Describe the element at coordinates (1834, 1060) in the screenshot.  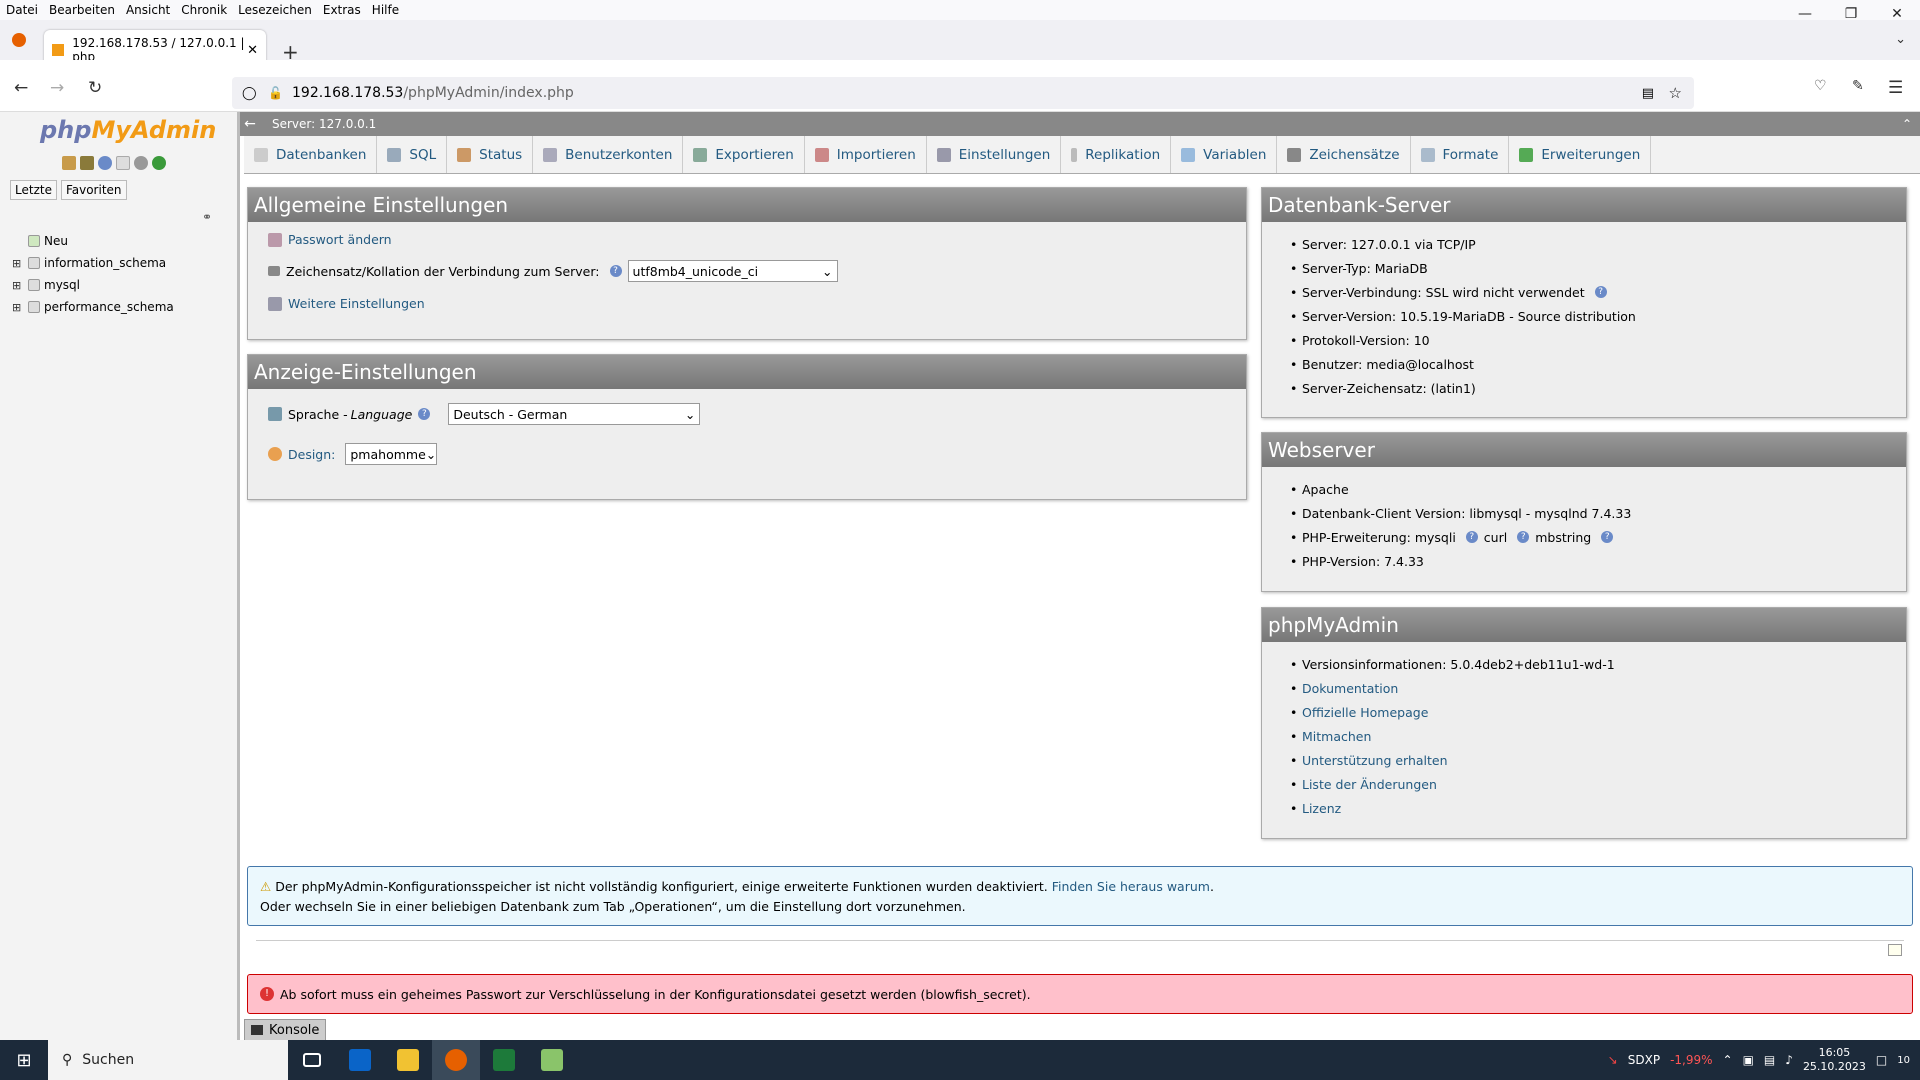
I see `clock: 16:05 25.10.2023` at that location.